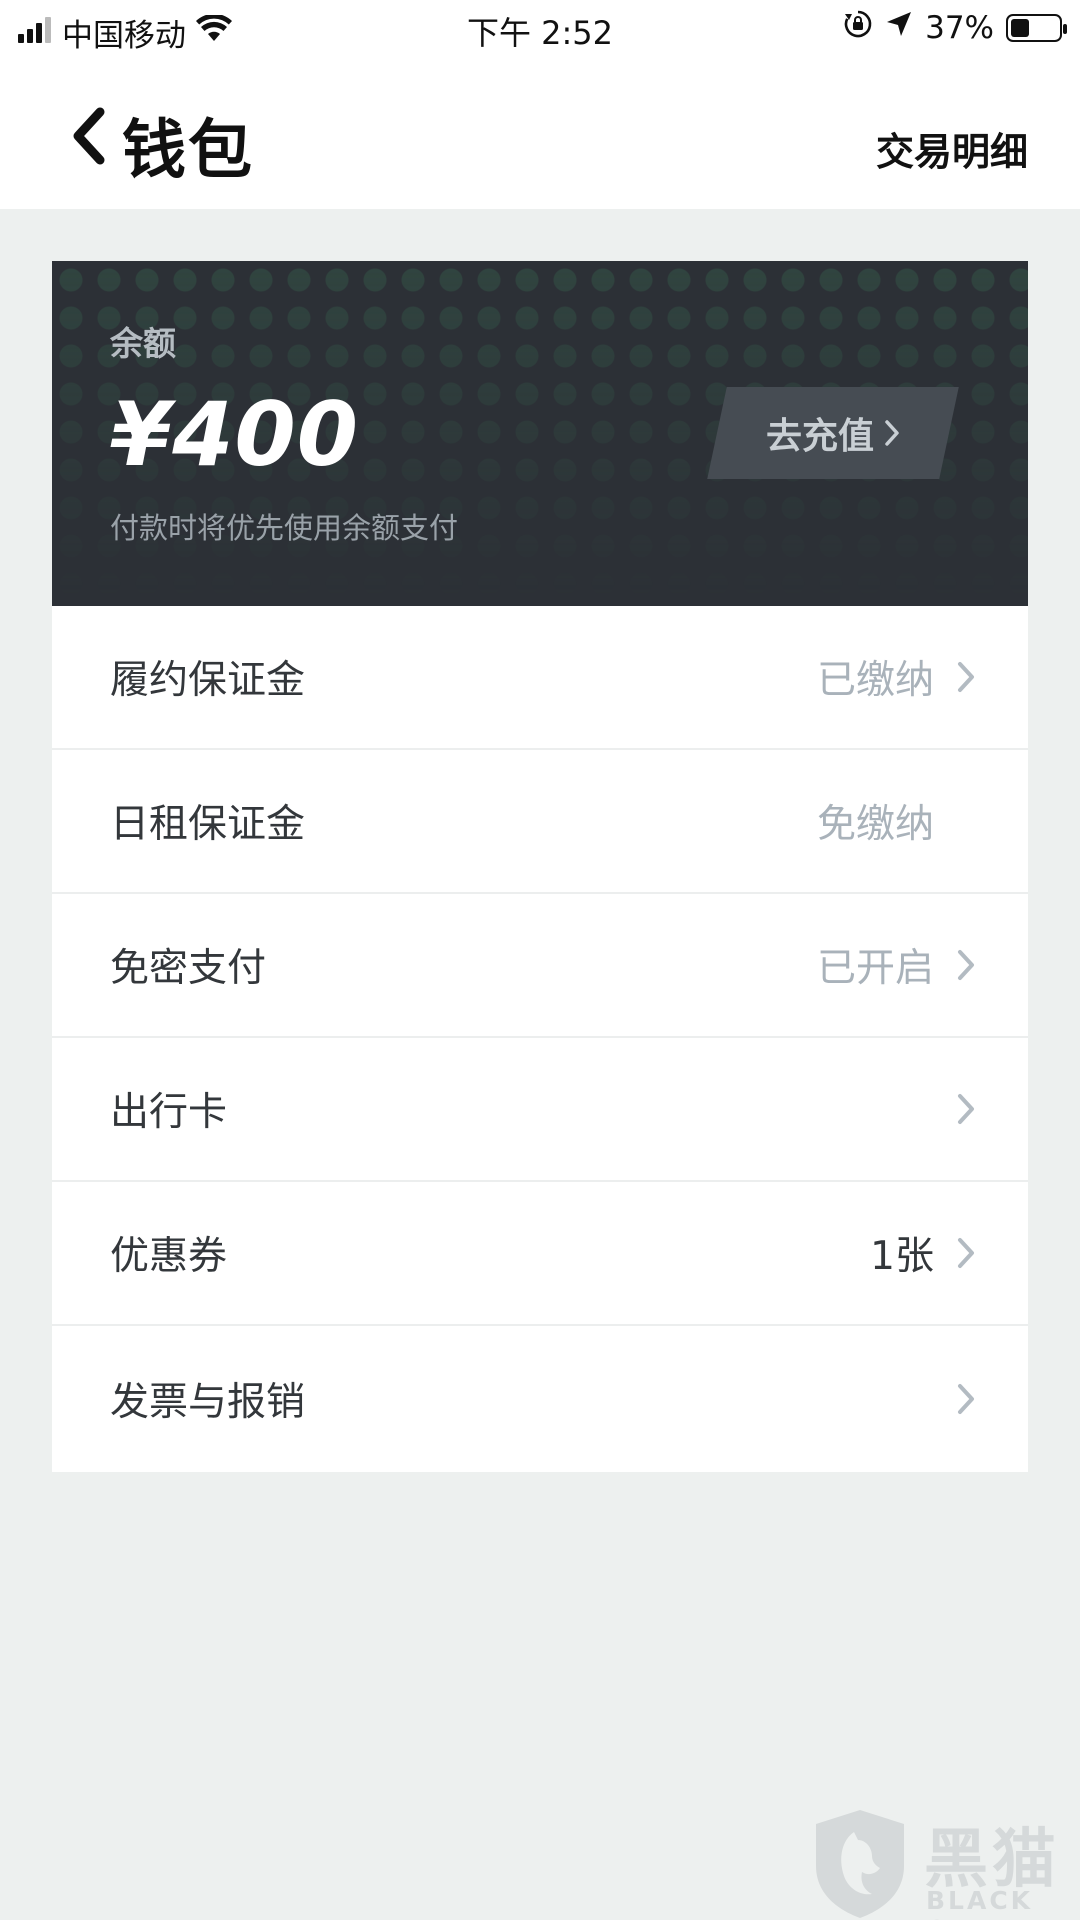 Image resolution: width=1080 pixels, height=1920 pixels. What do you see at coordinates (284, 528) in the screenshot?
I see `balance-note: 付款时将优先使用余额支付` at bounding box center [284, 528].